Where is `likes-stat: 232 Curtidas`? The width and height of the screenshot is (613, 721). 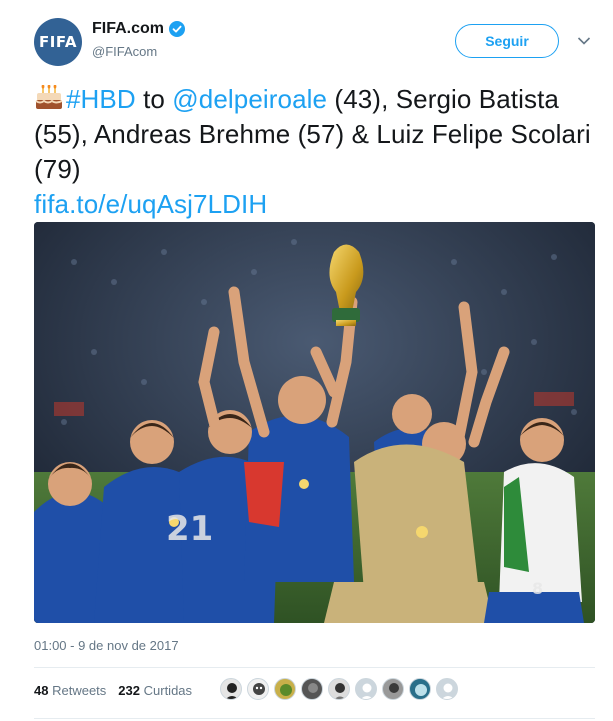 likes-stat: 232 Curtidas is located at coordinates (155, 690).